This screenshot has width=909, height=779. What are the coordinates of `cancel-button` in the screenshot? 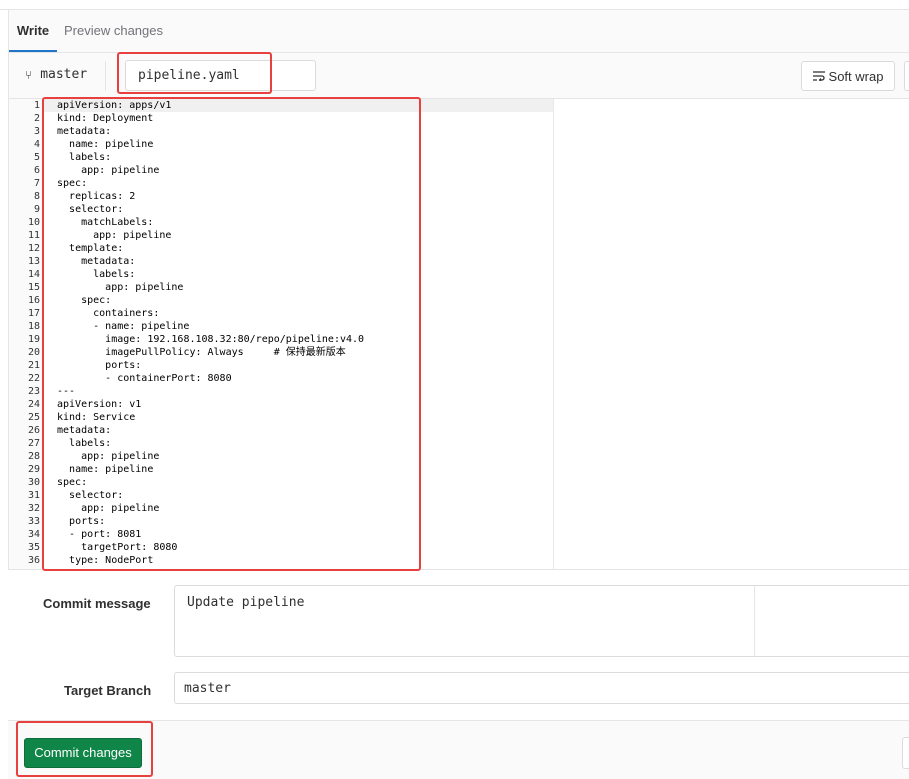 It's located at (905, 753).